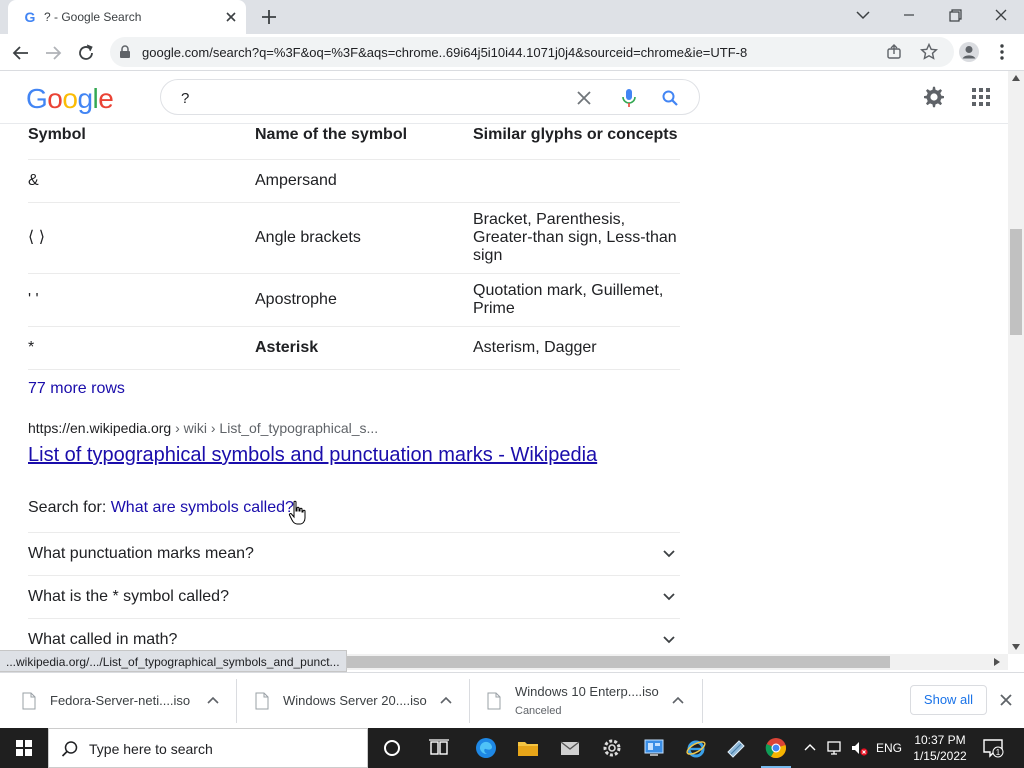  I want to click on table-cell-symbol: *, so click(141, 348).